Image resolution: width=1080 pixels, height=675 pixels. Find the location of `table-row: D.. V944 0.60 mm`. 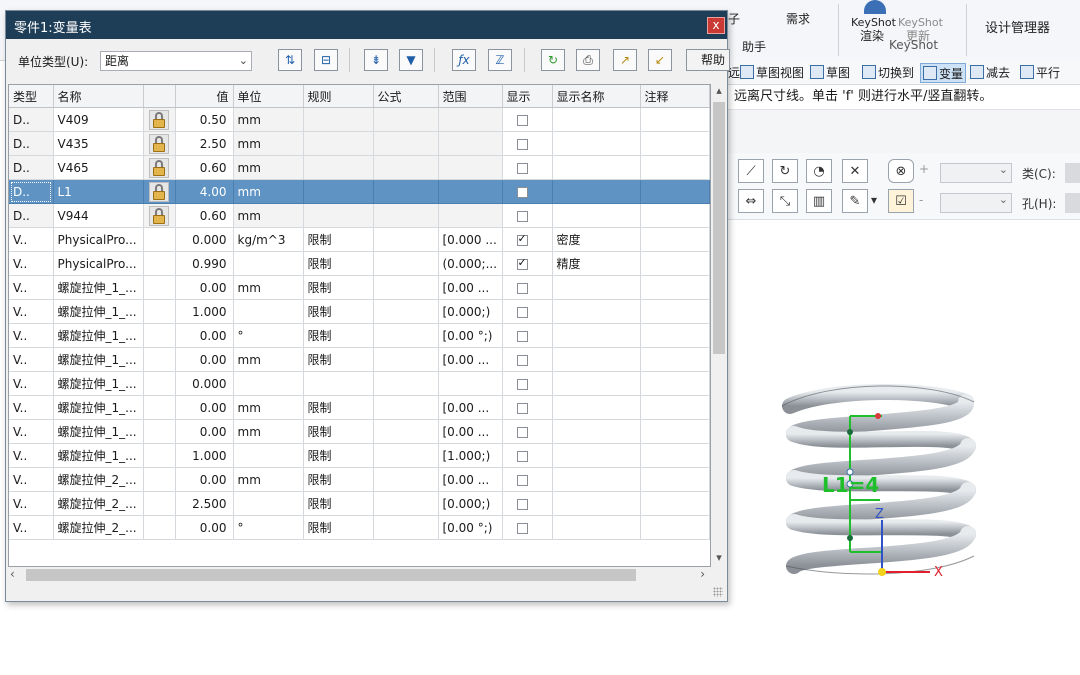

table-row: D.. V944 0.60 mm is located at coordinates (359, 215).